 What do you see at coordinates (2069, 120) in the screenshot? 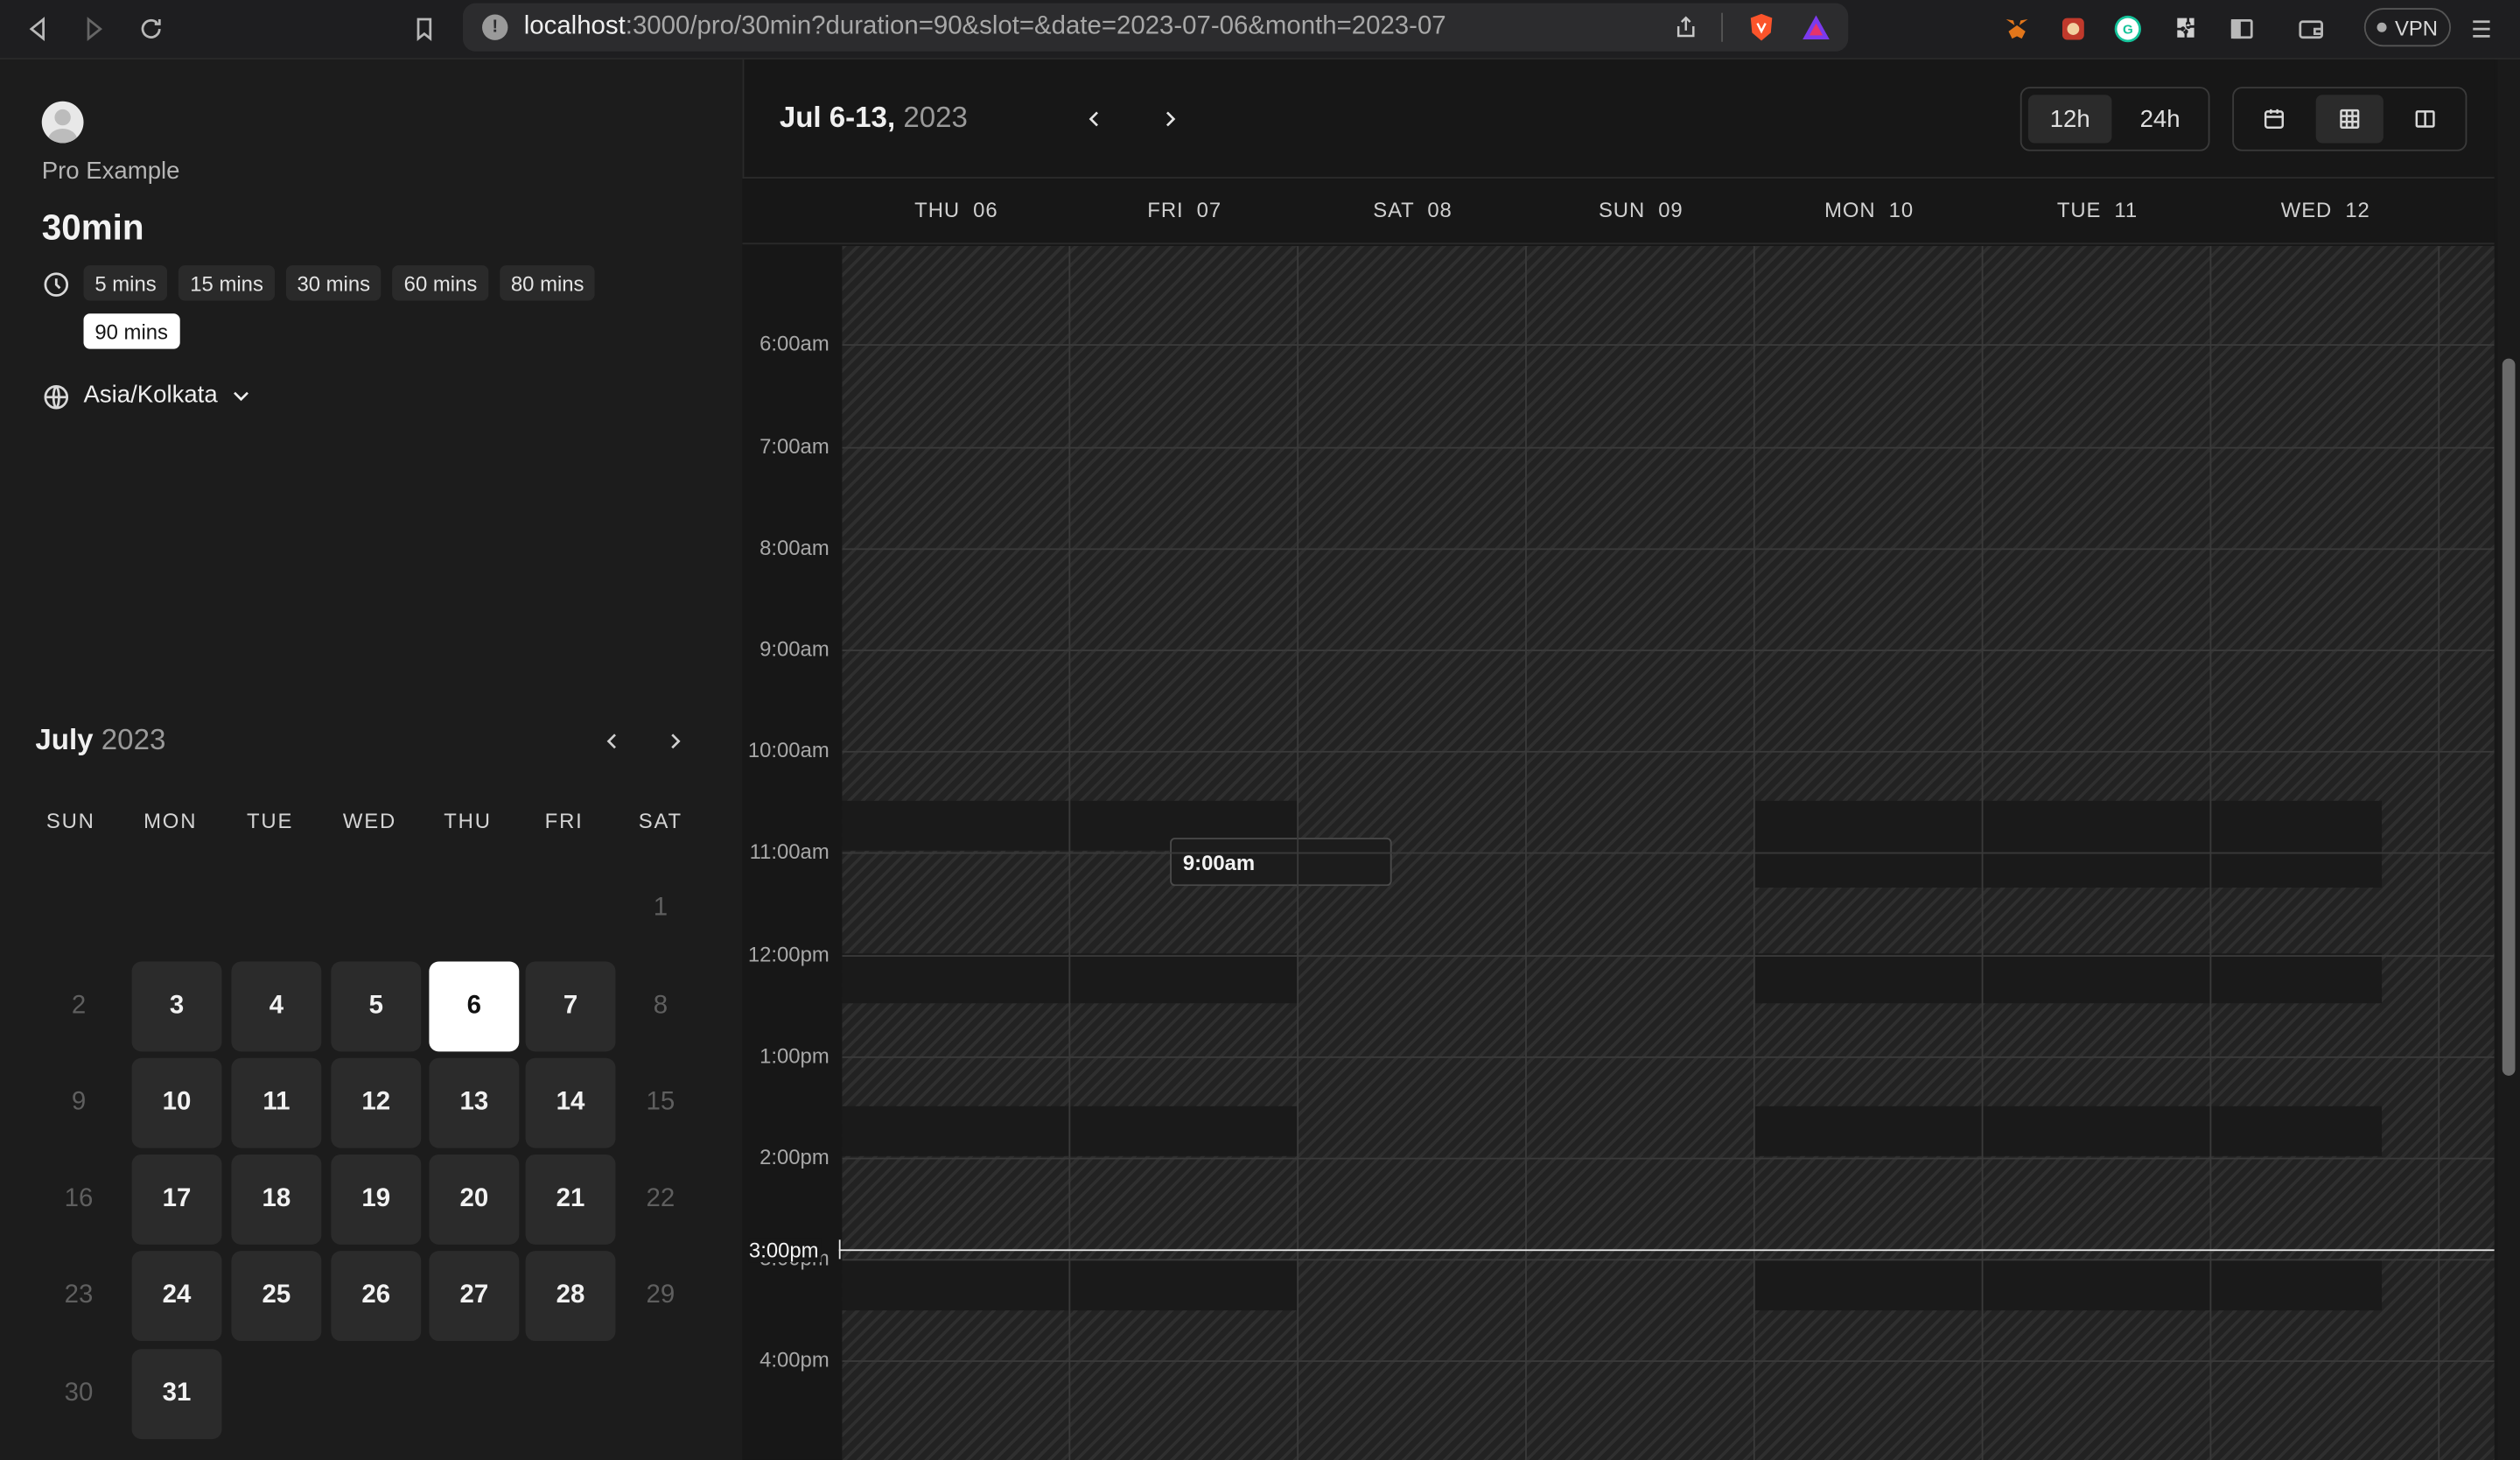
I see `12h-button: 12h` at bounding box center [2069, 120].